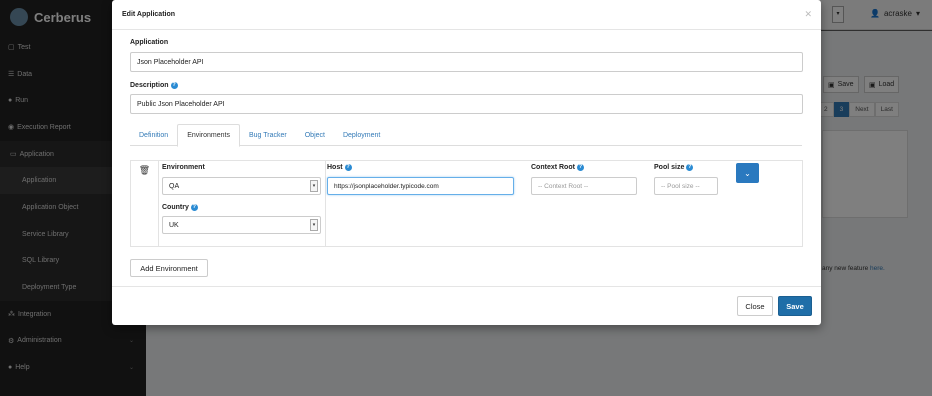  What do you see at coordinates (557, 167) in the screenshot?
I see `context-root-label: Context Root?` at bounding box center [557, 167].